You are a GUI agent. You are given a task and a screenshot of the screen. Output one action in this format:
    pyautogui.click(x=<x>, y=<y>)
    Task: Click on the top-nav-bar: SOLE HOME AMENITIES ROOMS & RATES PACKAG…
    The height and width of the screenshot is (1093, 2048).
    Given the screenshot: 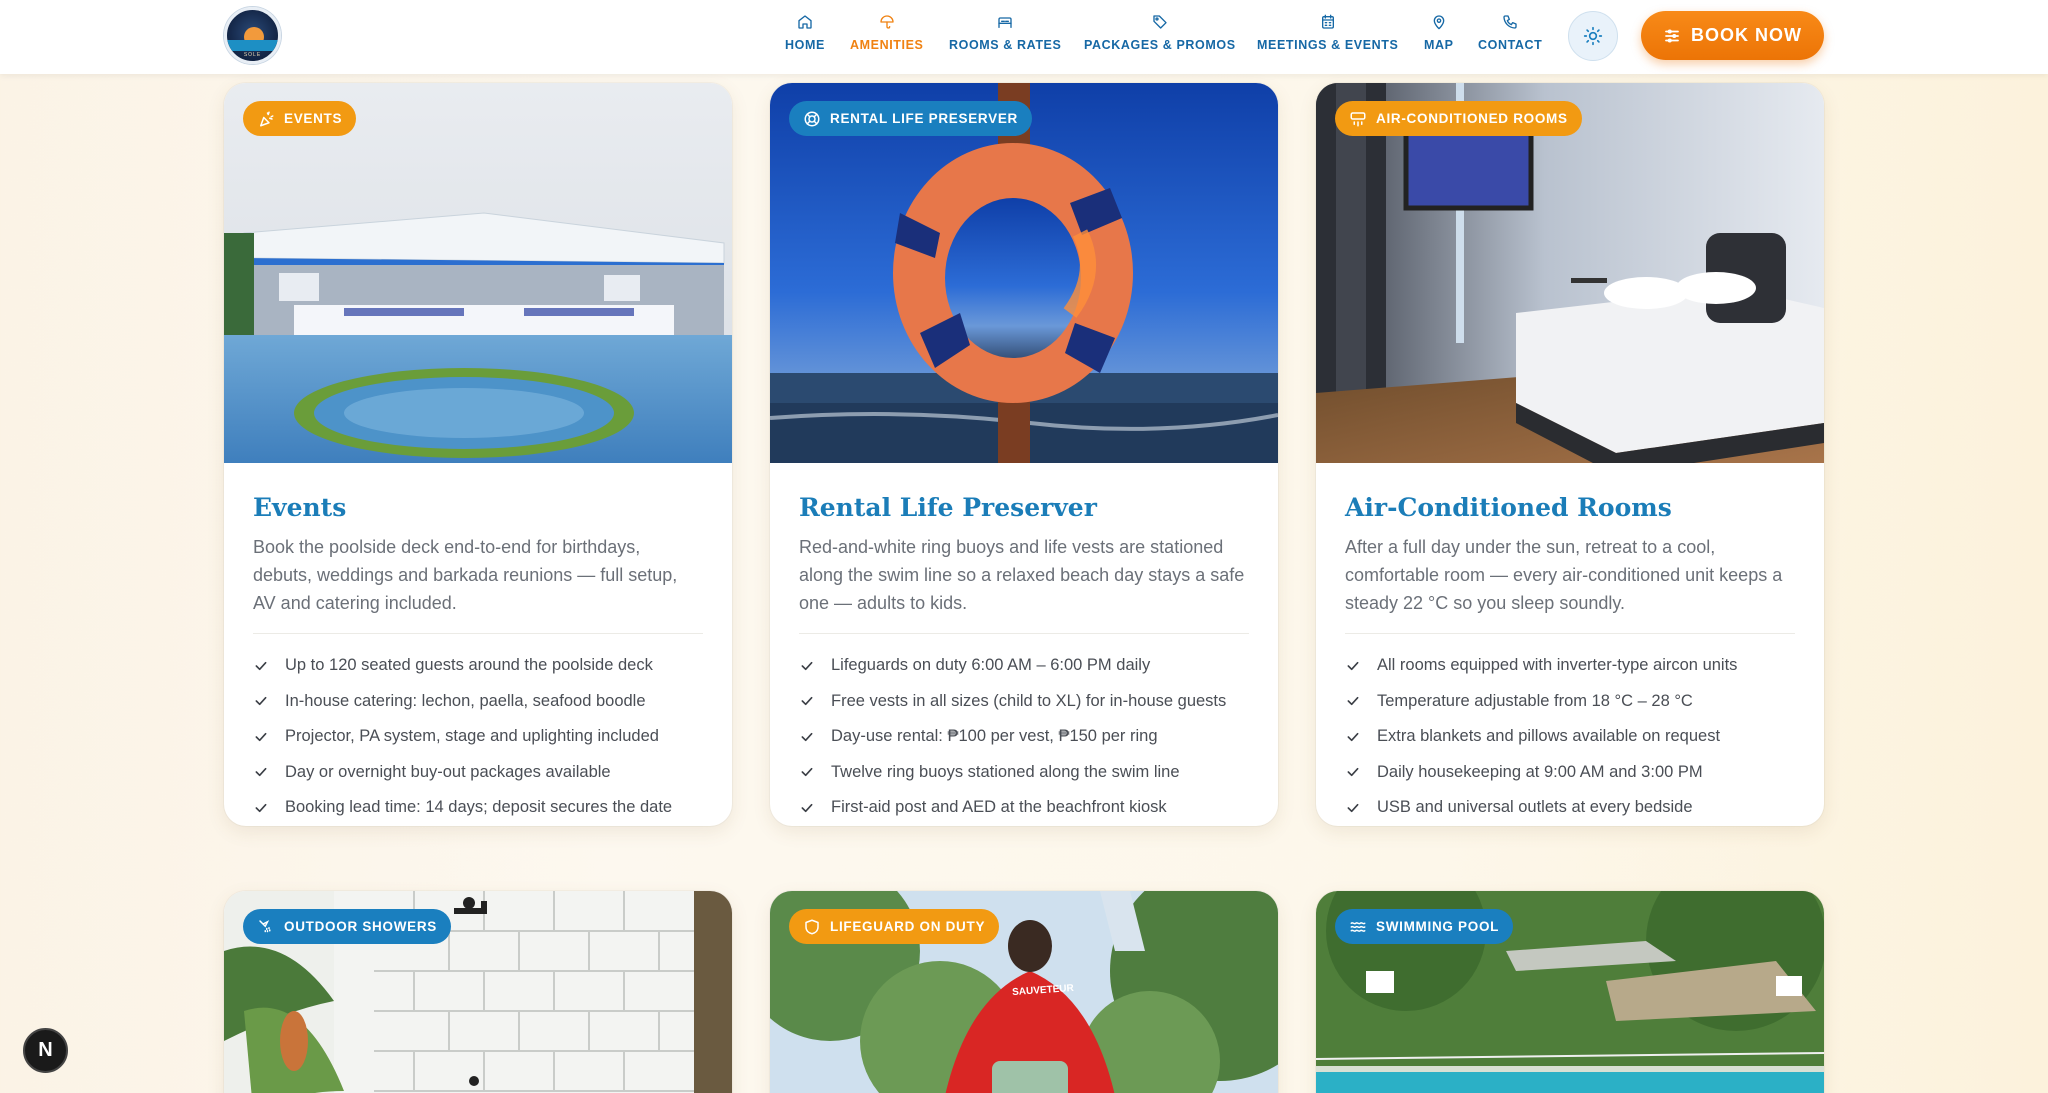 What is the action you would take?
    pyautogui.click(x=1024, y=37)
    